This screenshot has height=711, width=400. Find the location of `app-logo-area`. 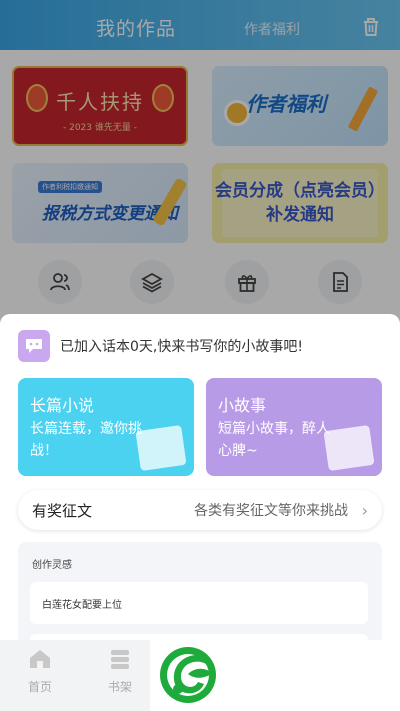

app-logo-area is located at coordinates (275, 675).